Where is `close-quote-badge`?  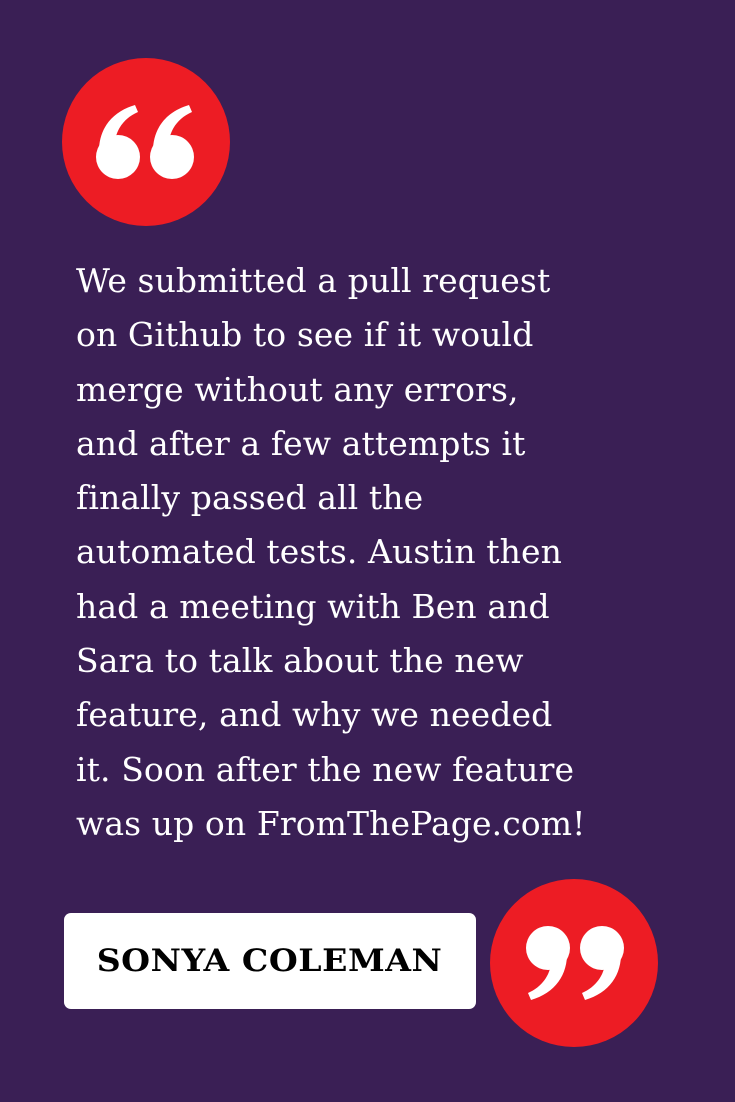
close-quote-badge is located at coordinates (574, 963).